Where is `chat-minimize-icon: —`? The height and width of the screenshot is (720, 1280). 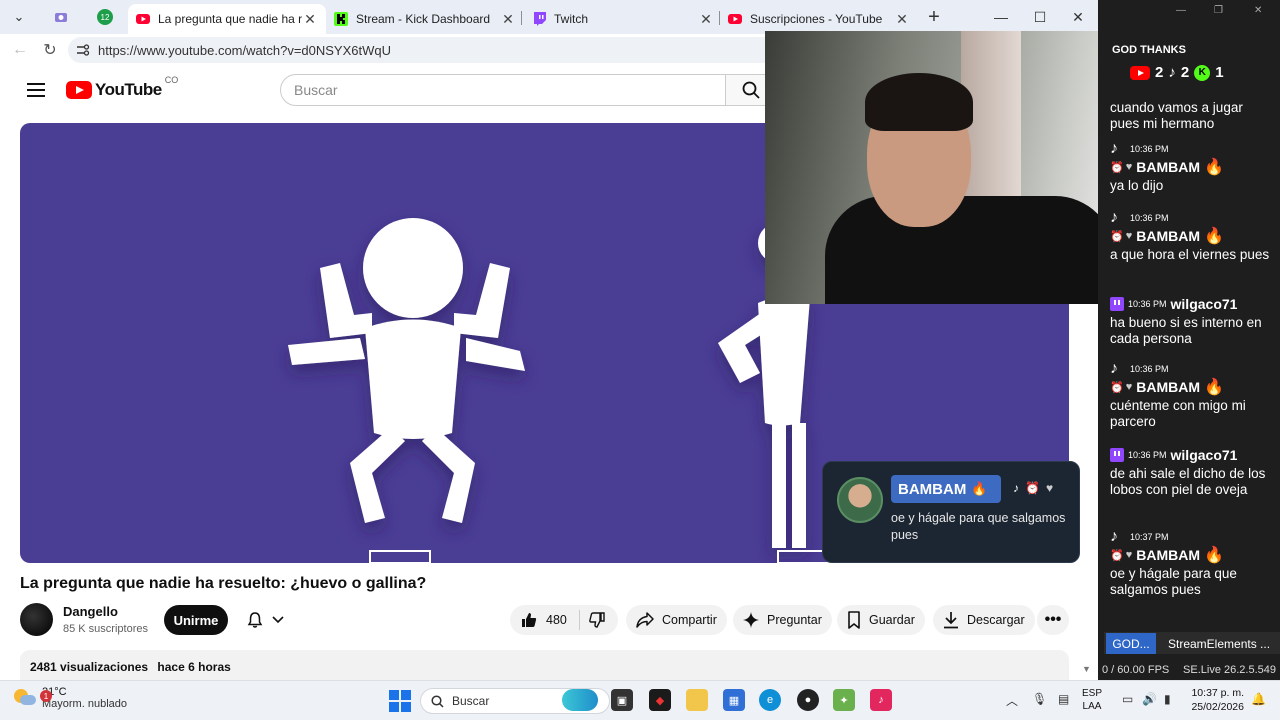
chat-minimize-icon: — is located at coordinates (1181, 10).